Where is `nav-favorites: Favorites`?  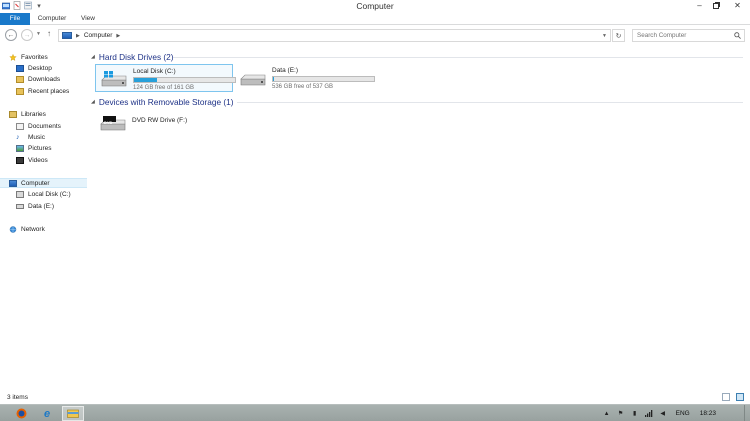
nav-favorites: Favorites is located at coordinates (28, 57).